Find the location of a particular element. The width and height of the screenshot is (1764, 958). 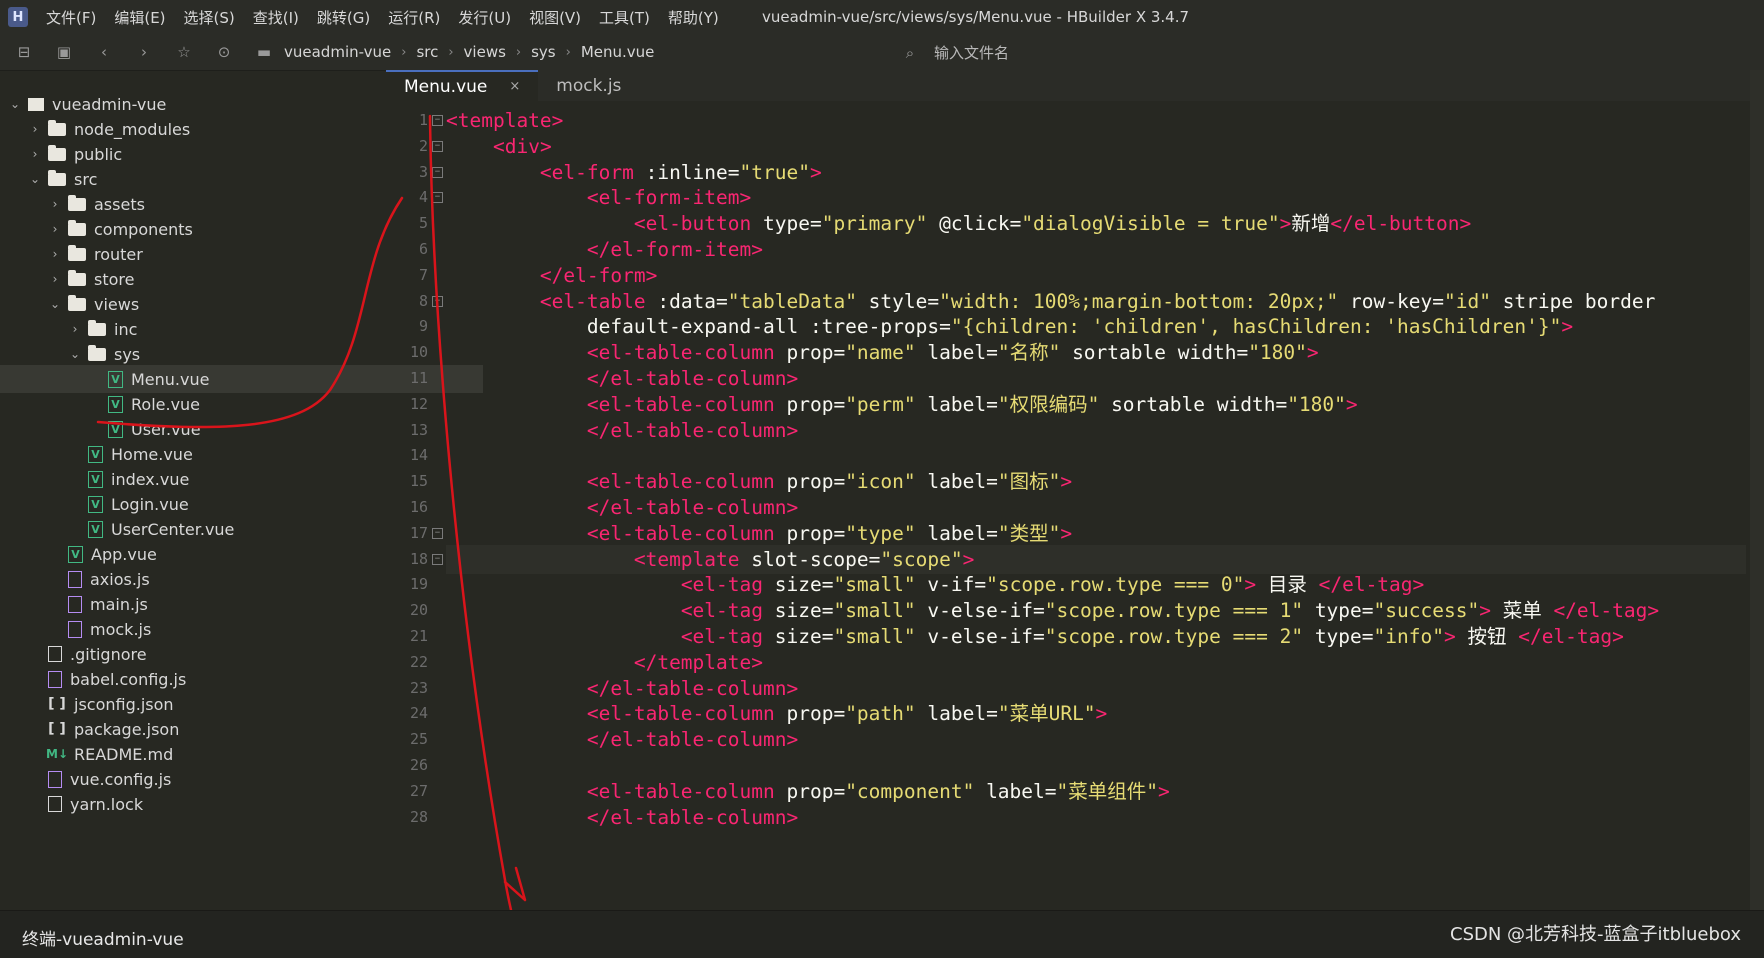

menu-edit: 编辑(E) is located at coordinates (139, 17).